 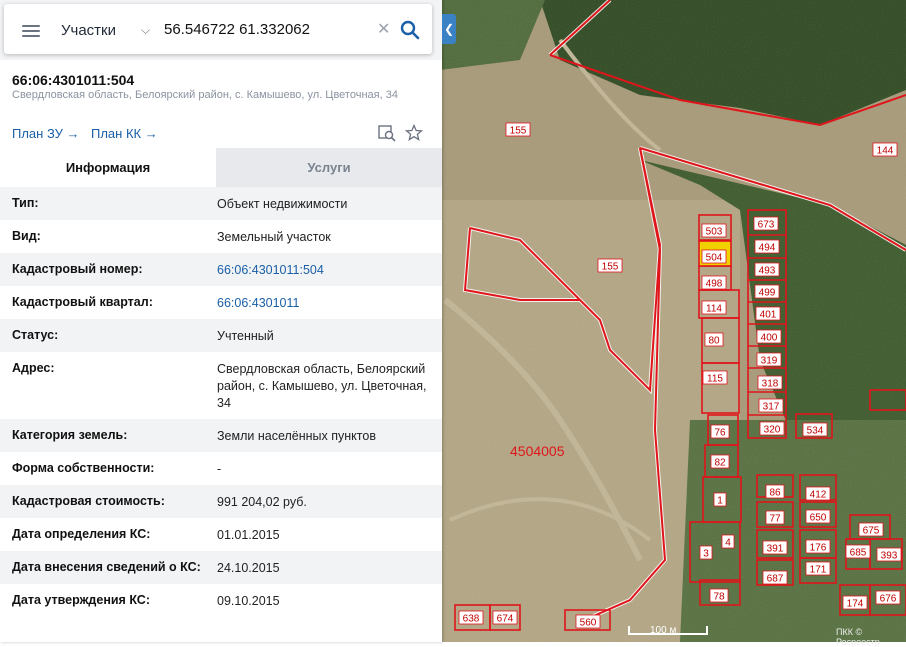 I want to click on row-key: Адрес:, so click(x=33, y=368).